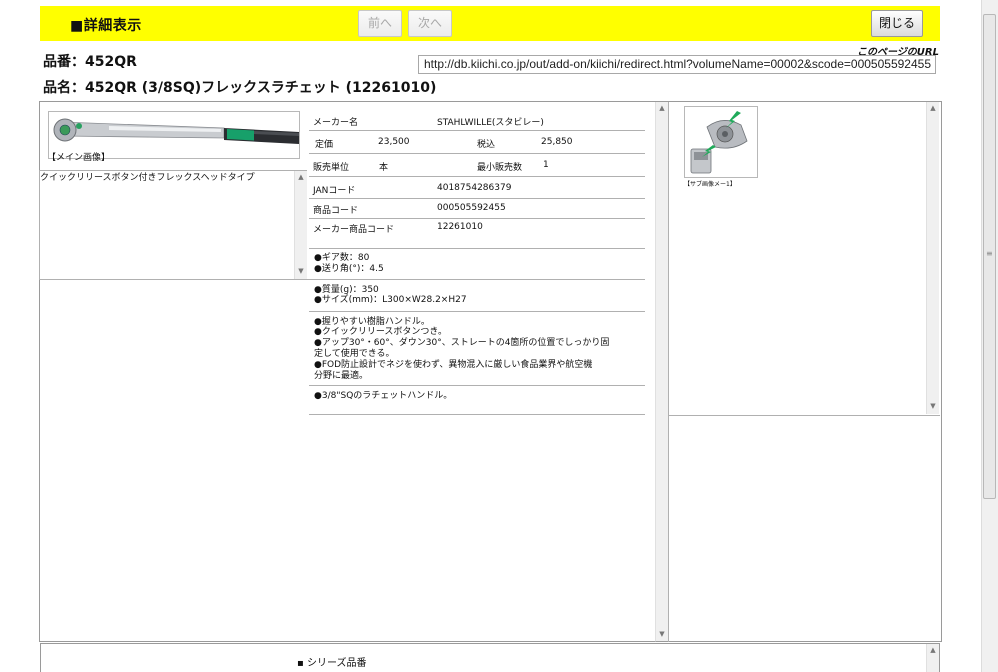  Describe the element at coordinates (453, 365) in the screenshot. I see `feature-4a: ●FOD防止設計でネジを使わず、異物混入に厳しい食品業界や航空機` at that location.